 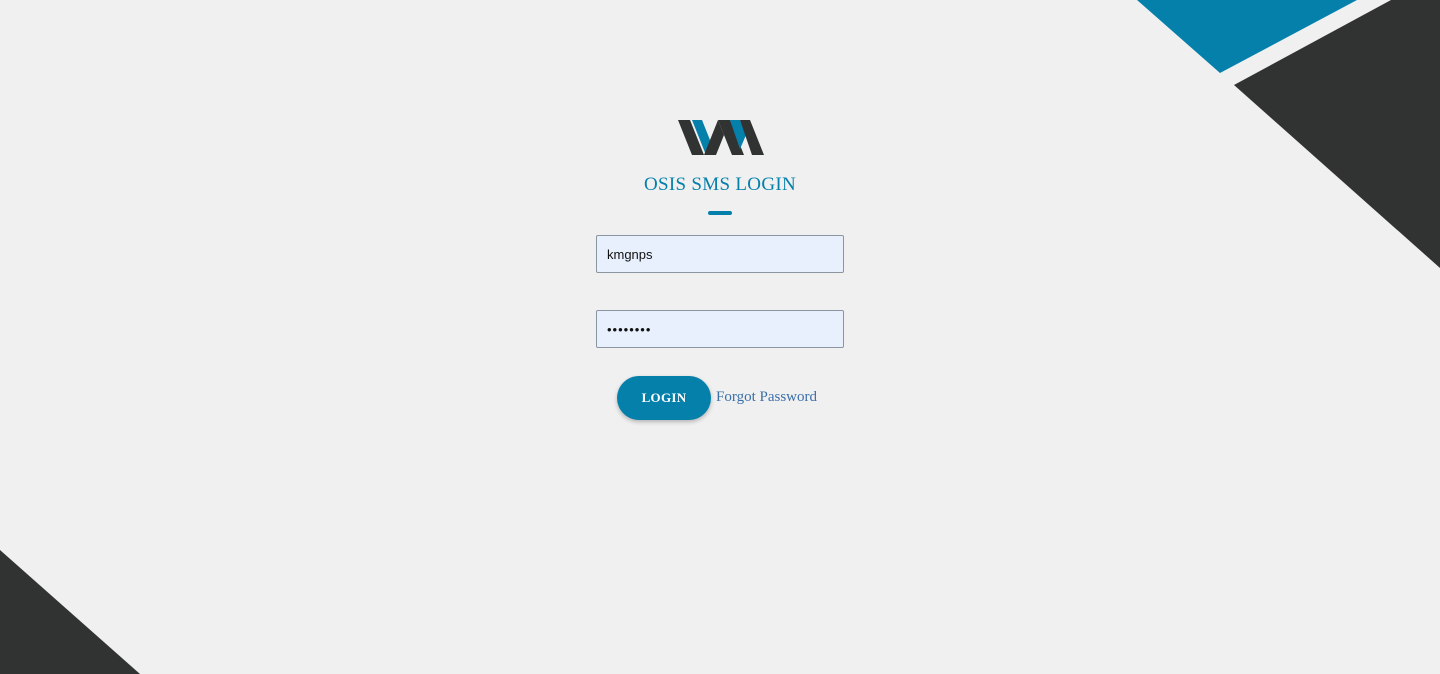 What do you see at coordinates (766, 397) in the screenshot?
I see `forgot-password-link: Forgot Password` at bounding box center [766, 397].